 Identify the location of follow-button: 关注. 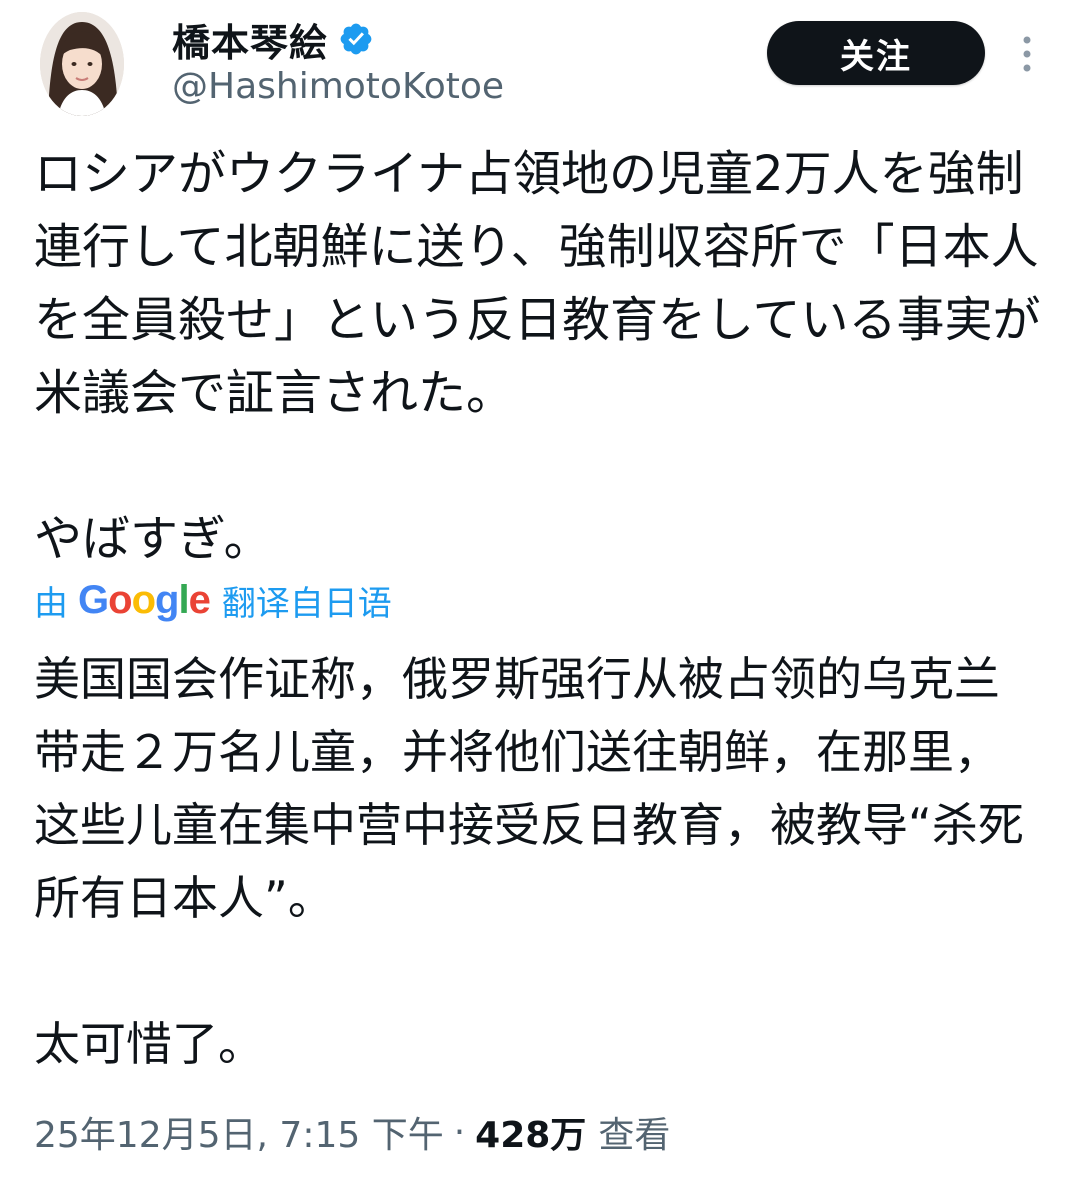
(876, 53).